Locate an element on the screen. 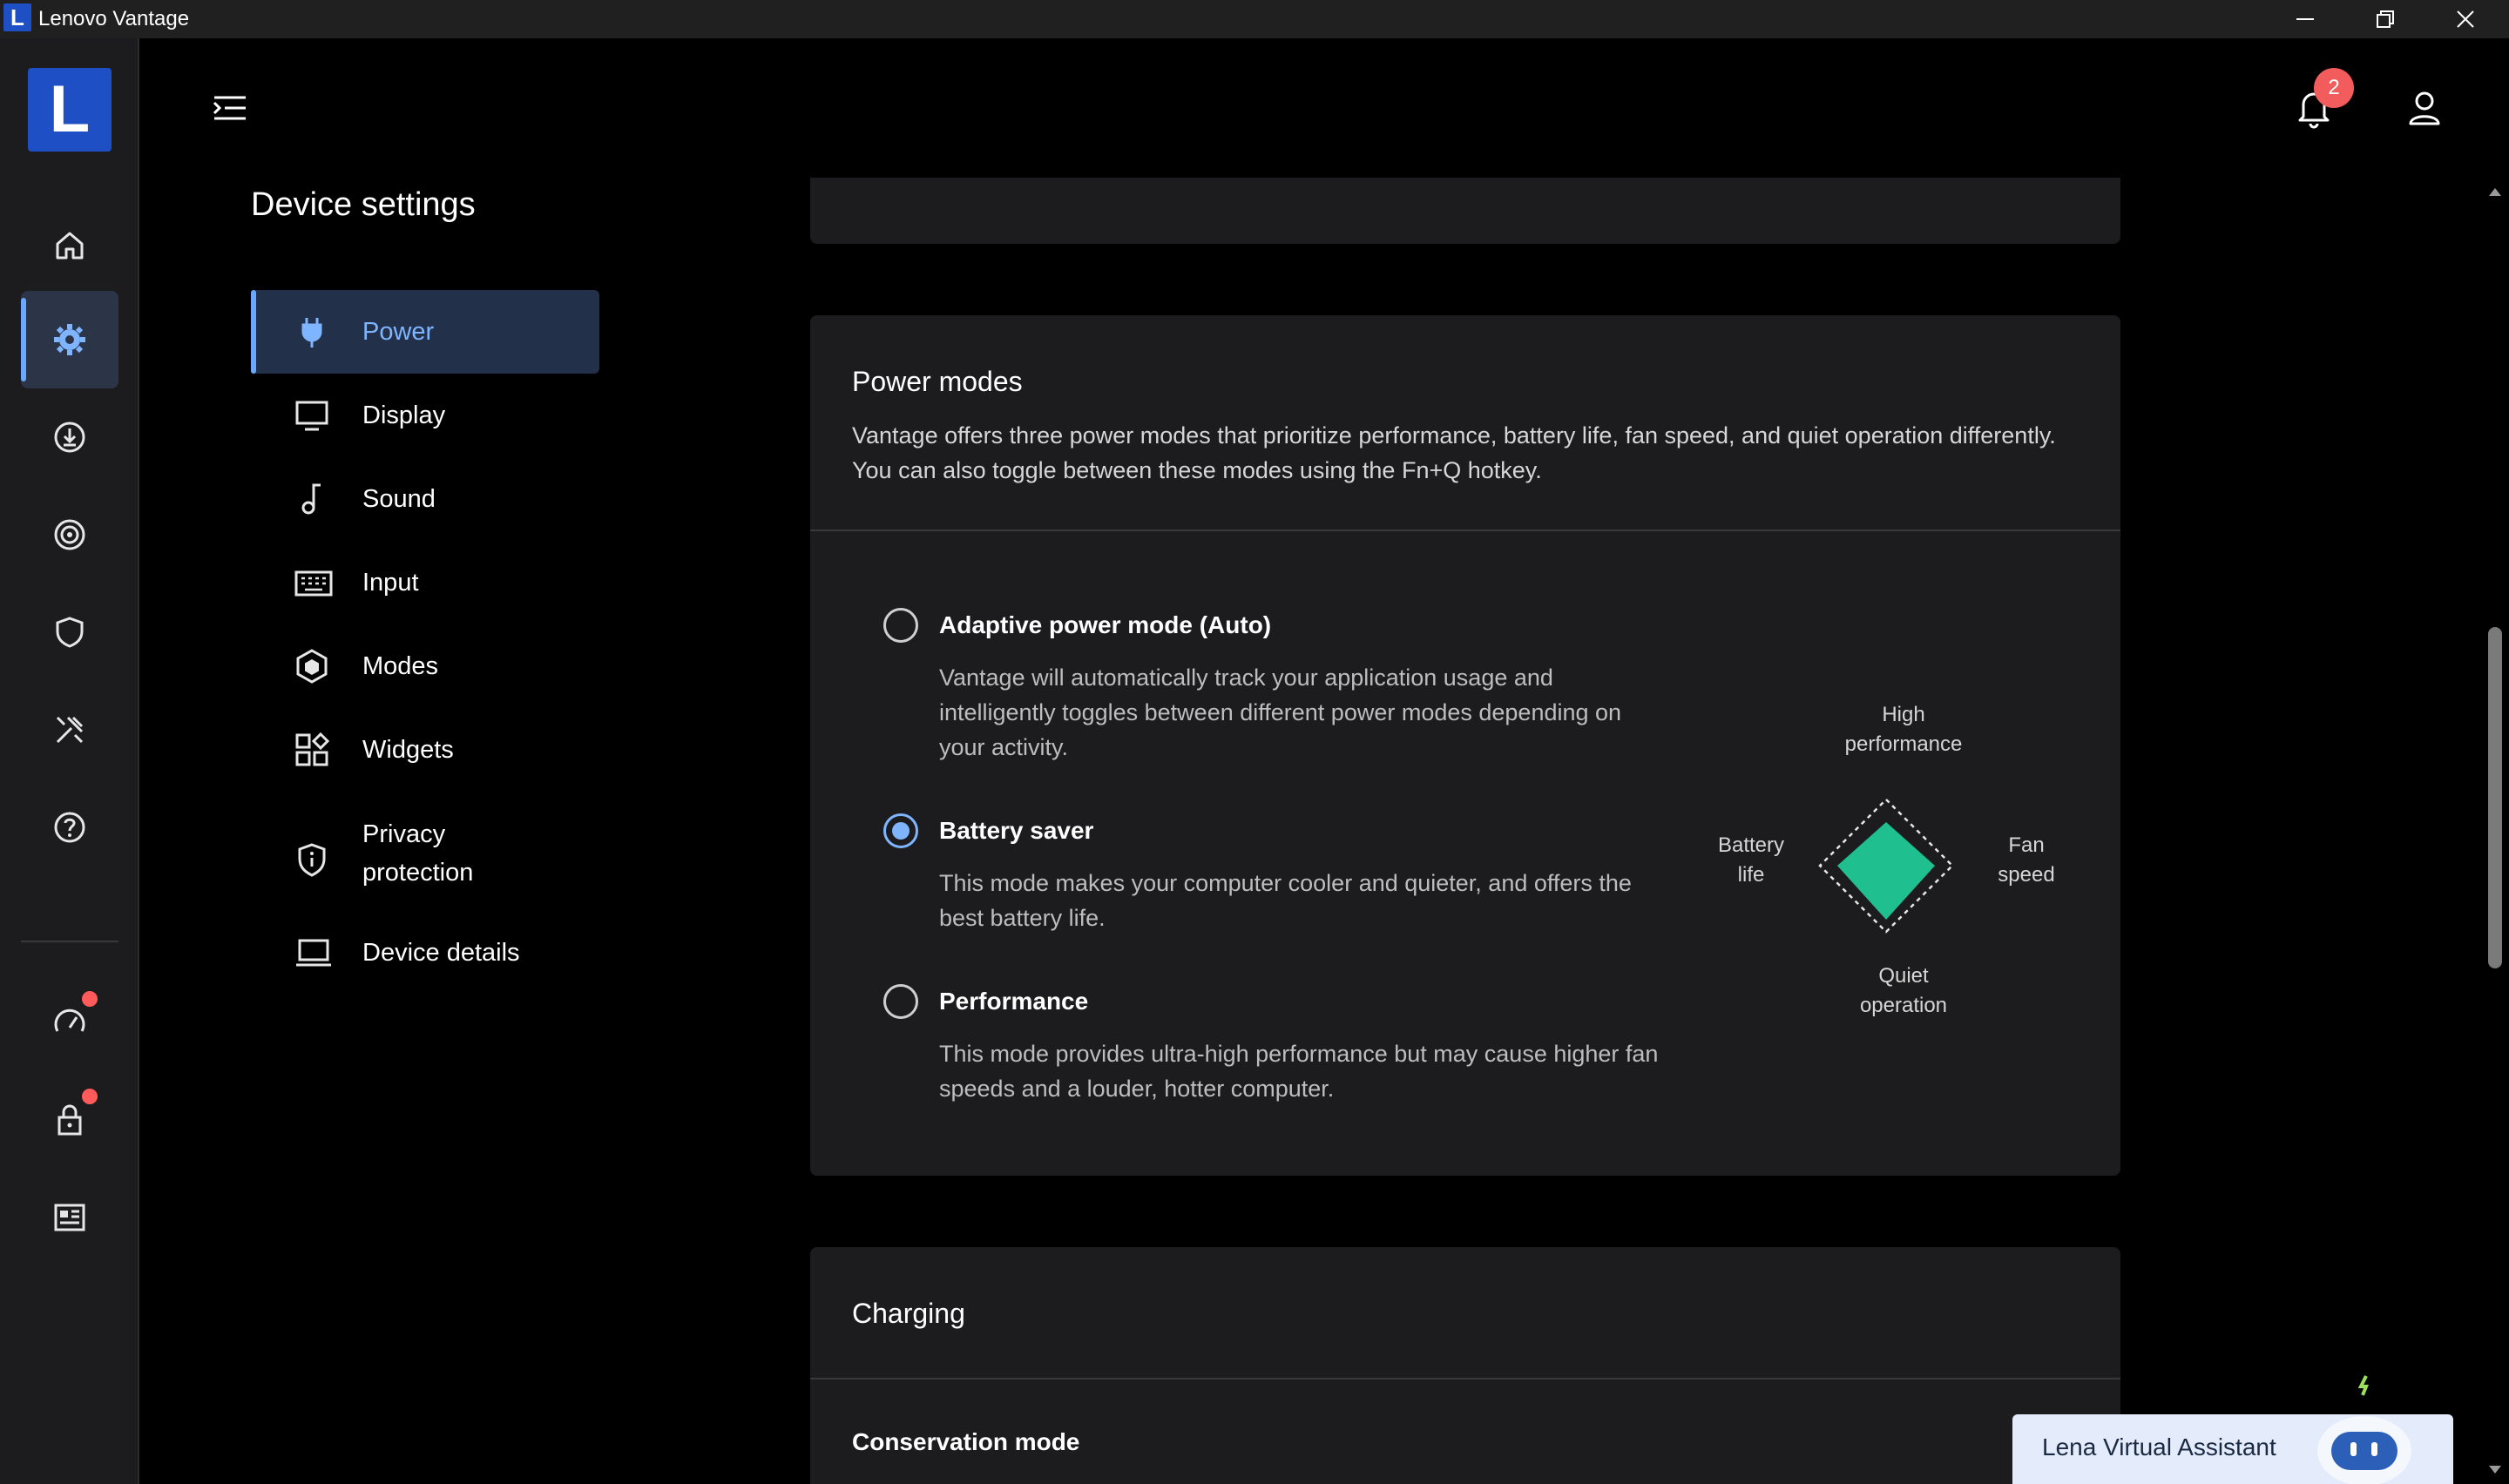  diagram-label-bottom: Quiet operation is located at coordinates (1903, 991).